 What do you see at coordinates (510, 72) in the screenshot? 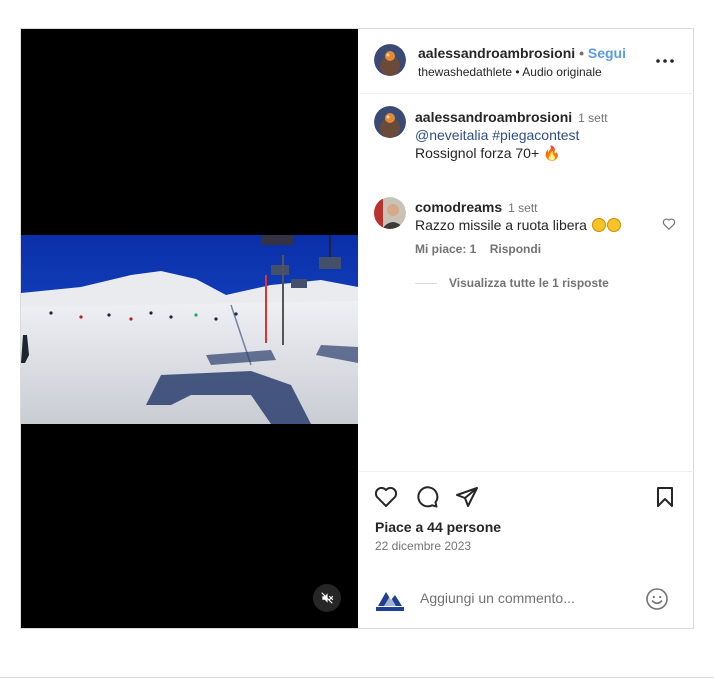
I see `audio-subtitle: thewashedathlete • Audio originale` at bounding box center [510, 72].